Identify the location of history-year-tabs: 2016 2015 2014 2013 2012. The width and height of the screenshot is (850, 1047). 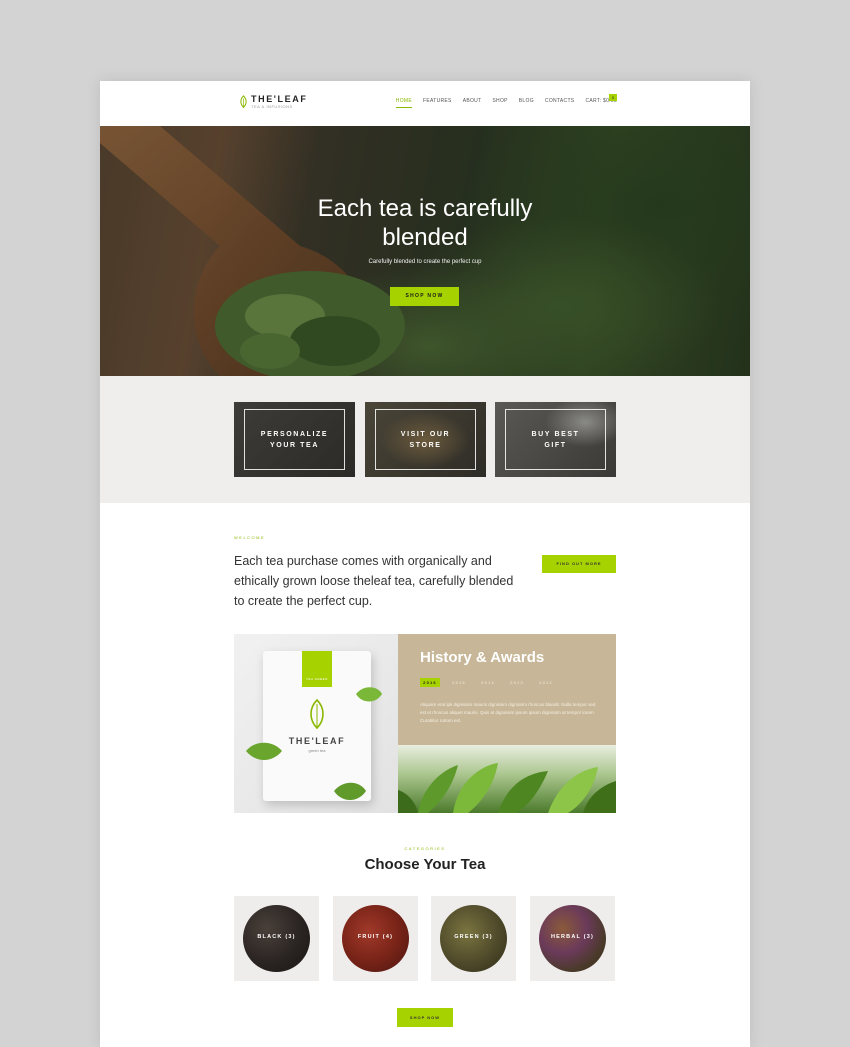
(488, 682).